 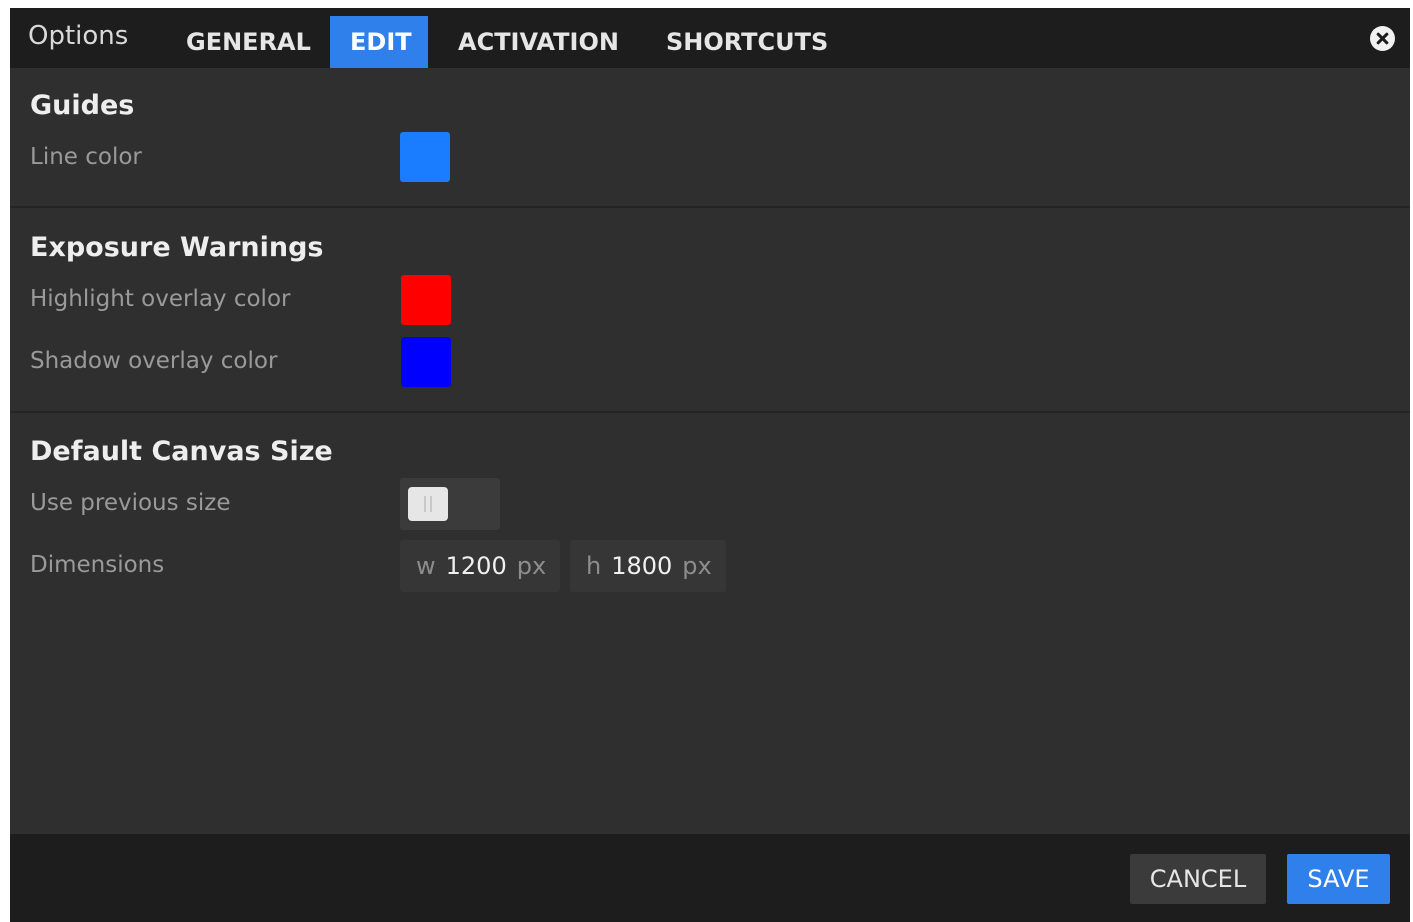 What do you see at coordinates (450, 504) in the screenshot?
I see `use-previous-size-toggle` at bounding box center [450, 504].